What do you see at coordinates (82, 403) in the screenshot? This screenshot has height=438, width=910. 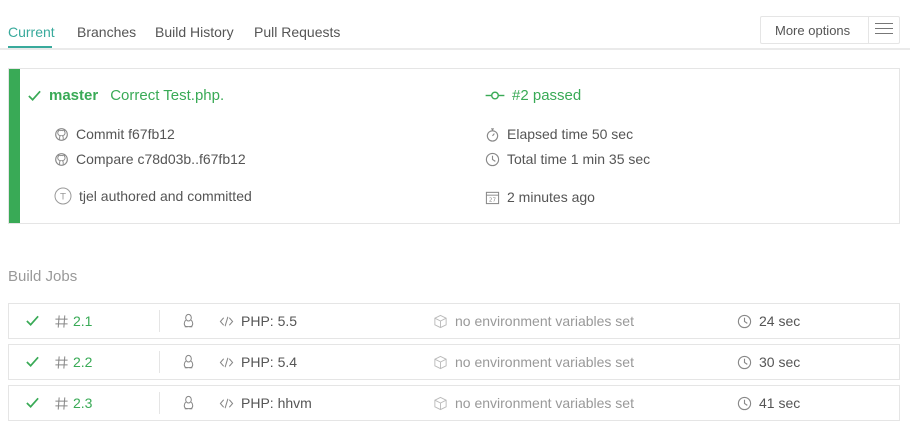 I see `job-number: 2.3` at bounding box center [82, 403].